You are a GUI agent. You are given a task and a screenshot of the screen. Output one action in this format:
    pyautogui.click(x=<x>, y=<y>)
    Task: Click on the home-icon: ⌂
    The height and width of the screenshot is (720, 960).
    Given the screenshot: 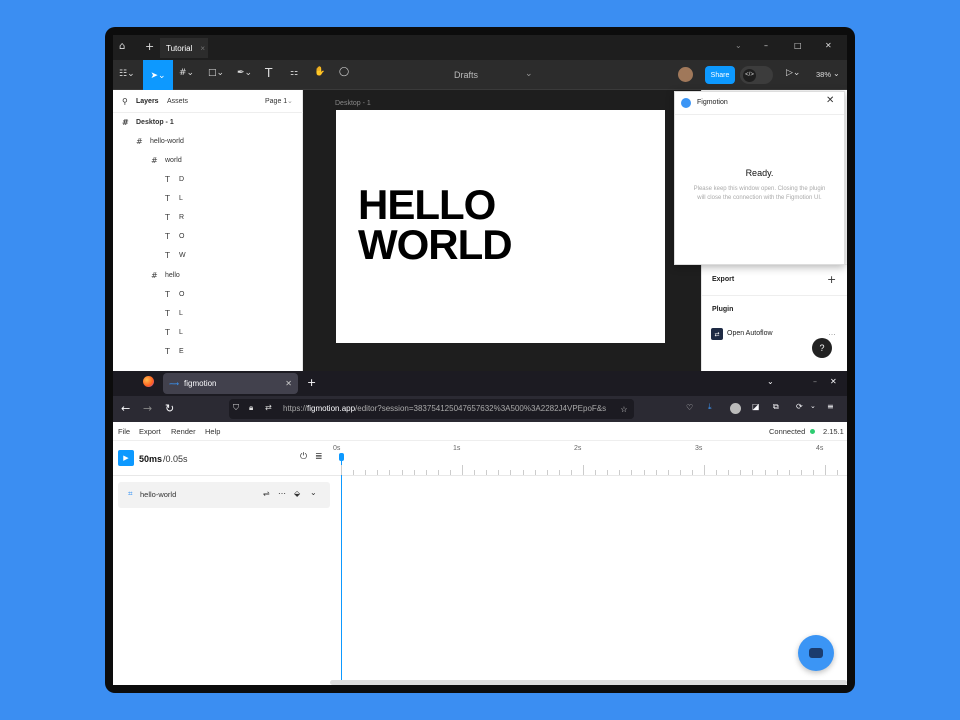 What is the action you would take?
    pyautogui.click(x=122, y=46)
    